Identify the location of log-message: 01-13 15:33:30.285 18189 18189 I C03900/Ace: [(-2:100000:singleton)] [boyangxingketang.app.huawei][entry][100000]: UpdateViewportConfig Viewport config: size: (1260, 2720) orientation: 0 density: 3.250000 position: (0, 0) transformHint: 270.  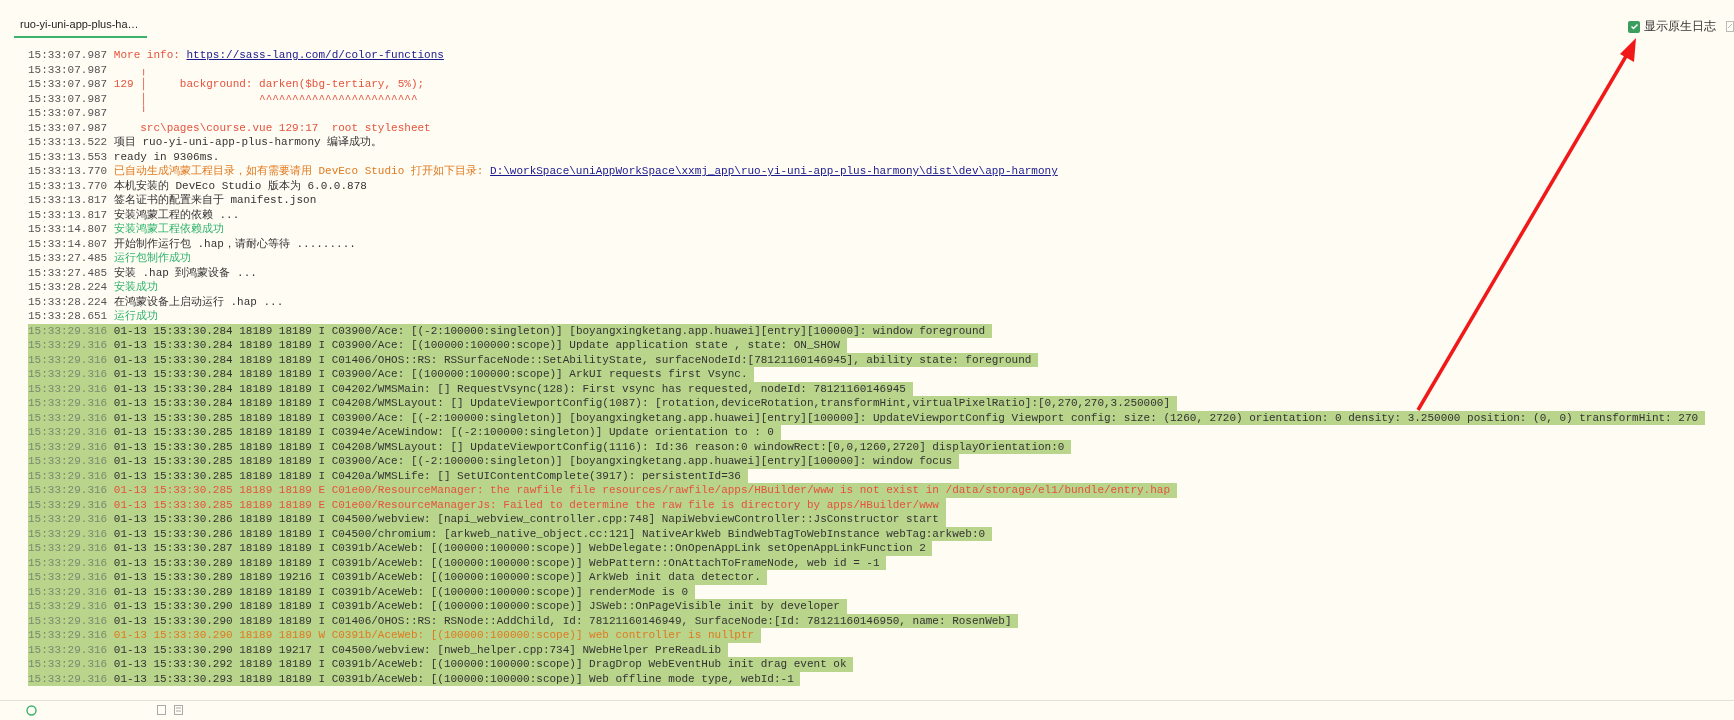
(906, 417).